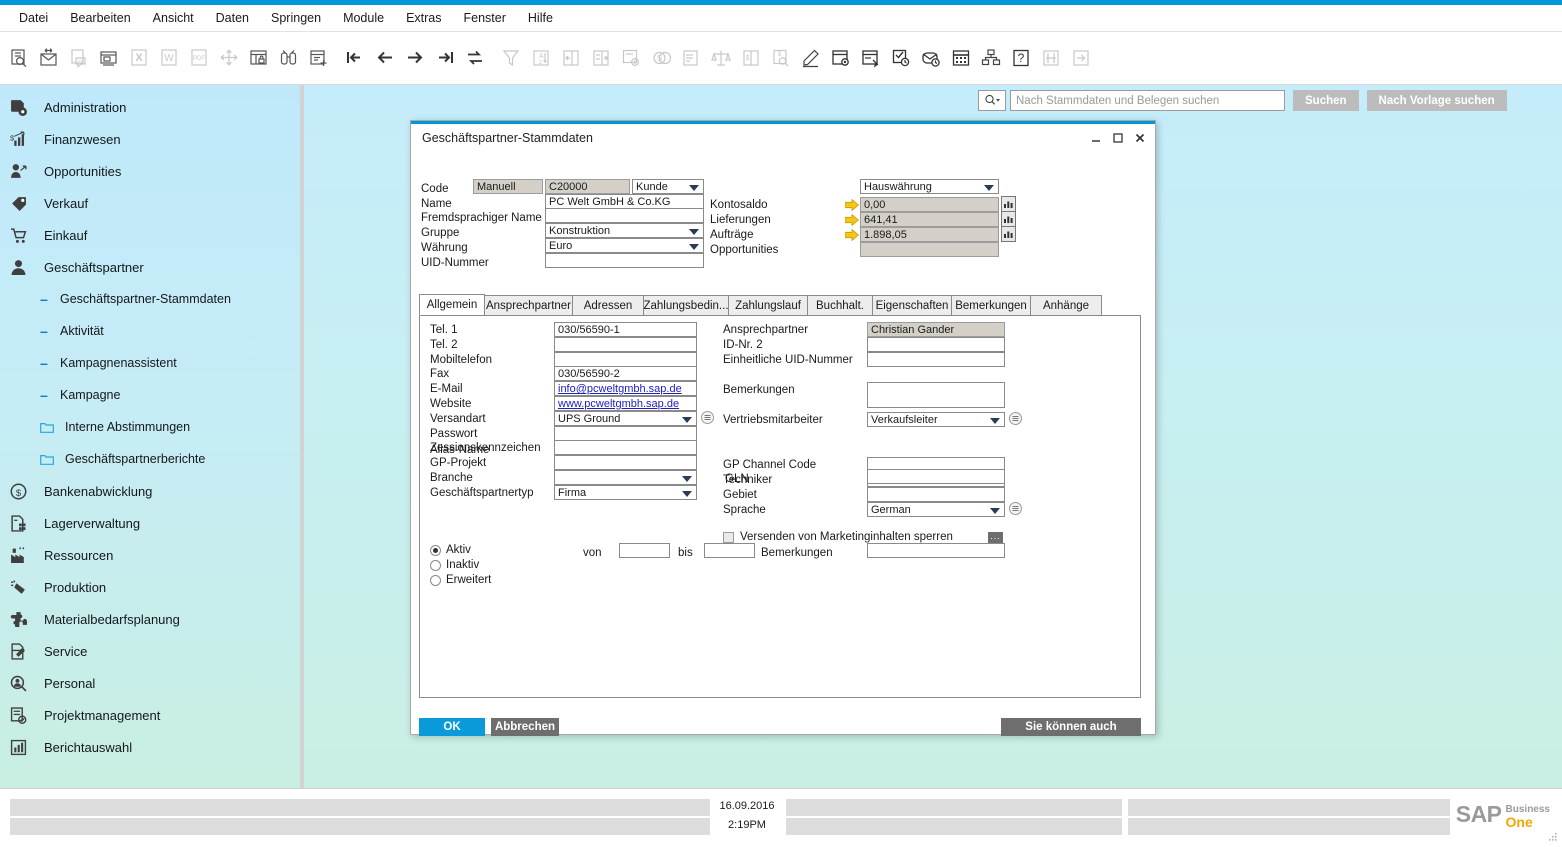 This screenshot has width=1562, height=847. I want to click on menu-item-bearbeiten: Bearbeiten, so click(100, 18).